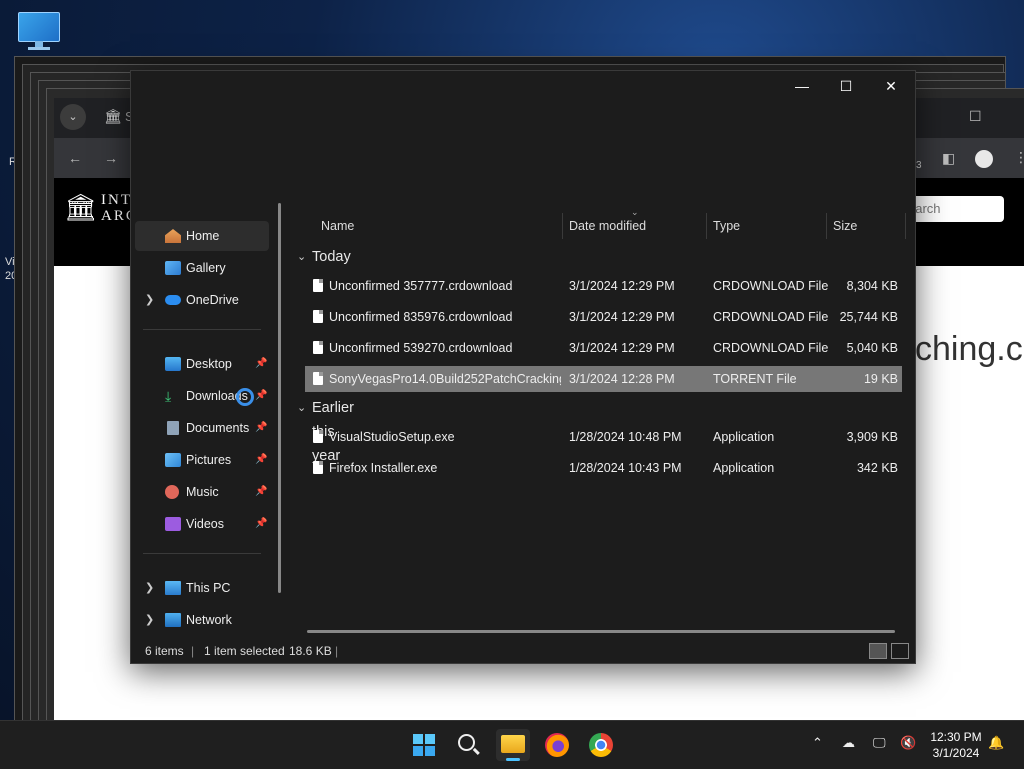 This screenshot has width=1024, height=769. Describe the element at coordinates (202, 492) in the screenshot. I see `sidebar-item-music: Music 📌` at that location.